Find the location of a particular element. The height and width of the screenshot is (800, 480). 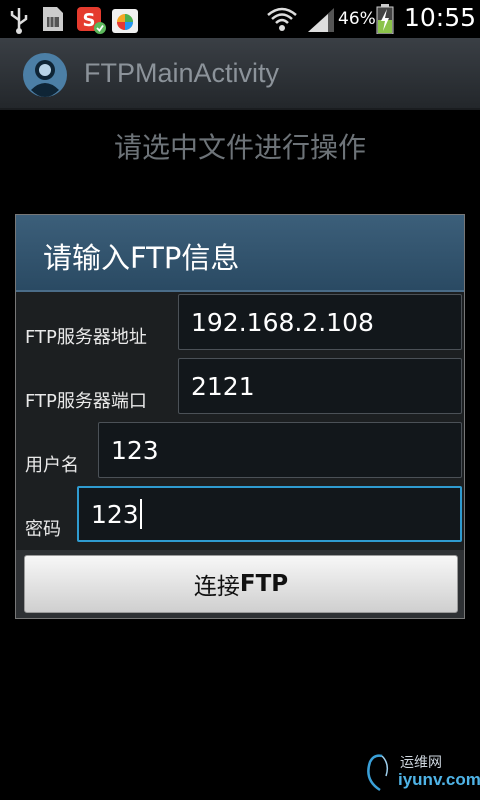

username-value: 123 is located at coordinates (135, 450).